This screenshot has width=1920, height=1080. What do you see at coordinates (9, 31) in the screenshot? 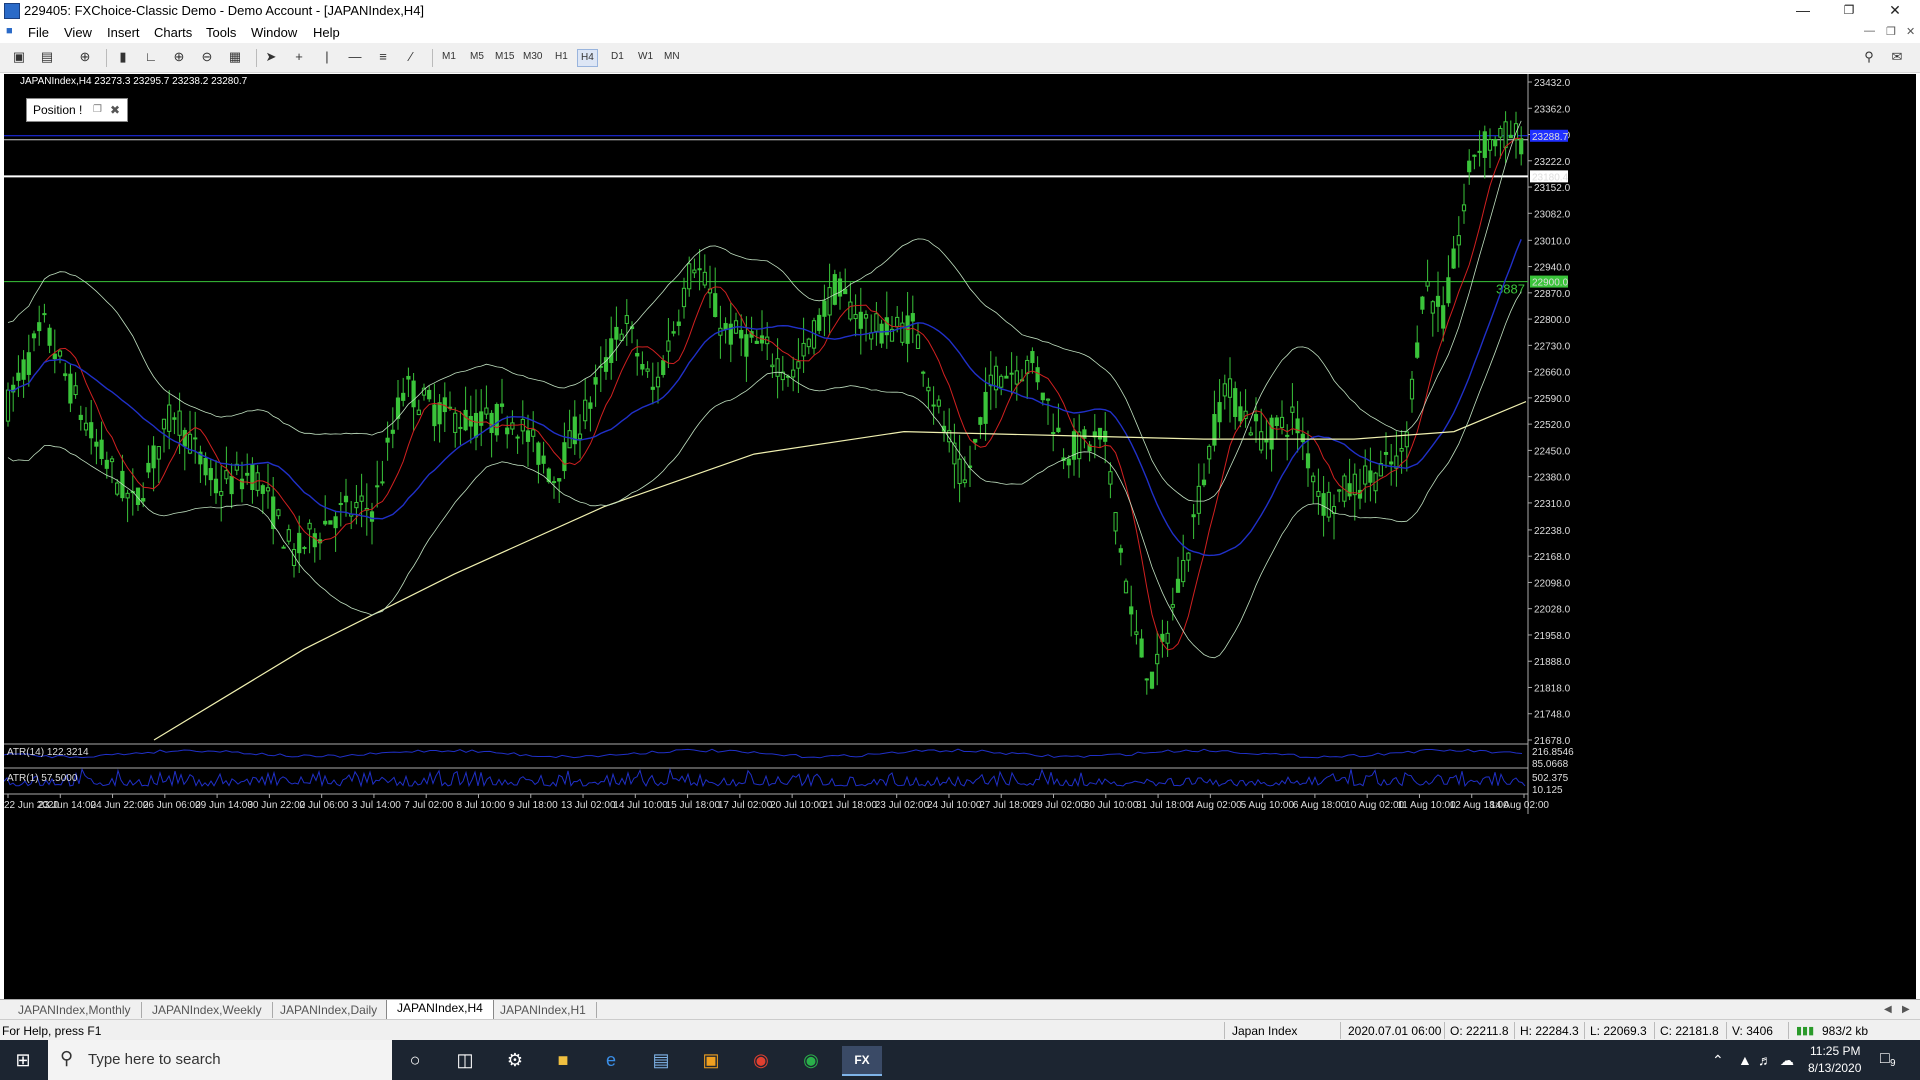
I see `document-icon: ■` at bounding box center [9, 31].